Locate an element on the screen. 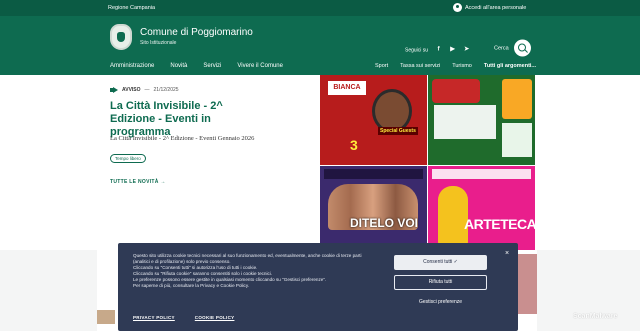 The height and width of the screenshot is (331, 640). poster-arteteca-title: ARTETECA is located at coordinates (499, 224).